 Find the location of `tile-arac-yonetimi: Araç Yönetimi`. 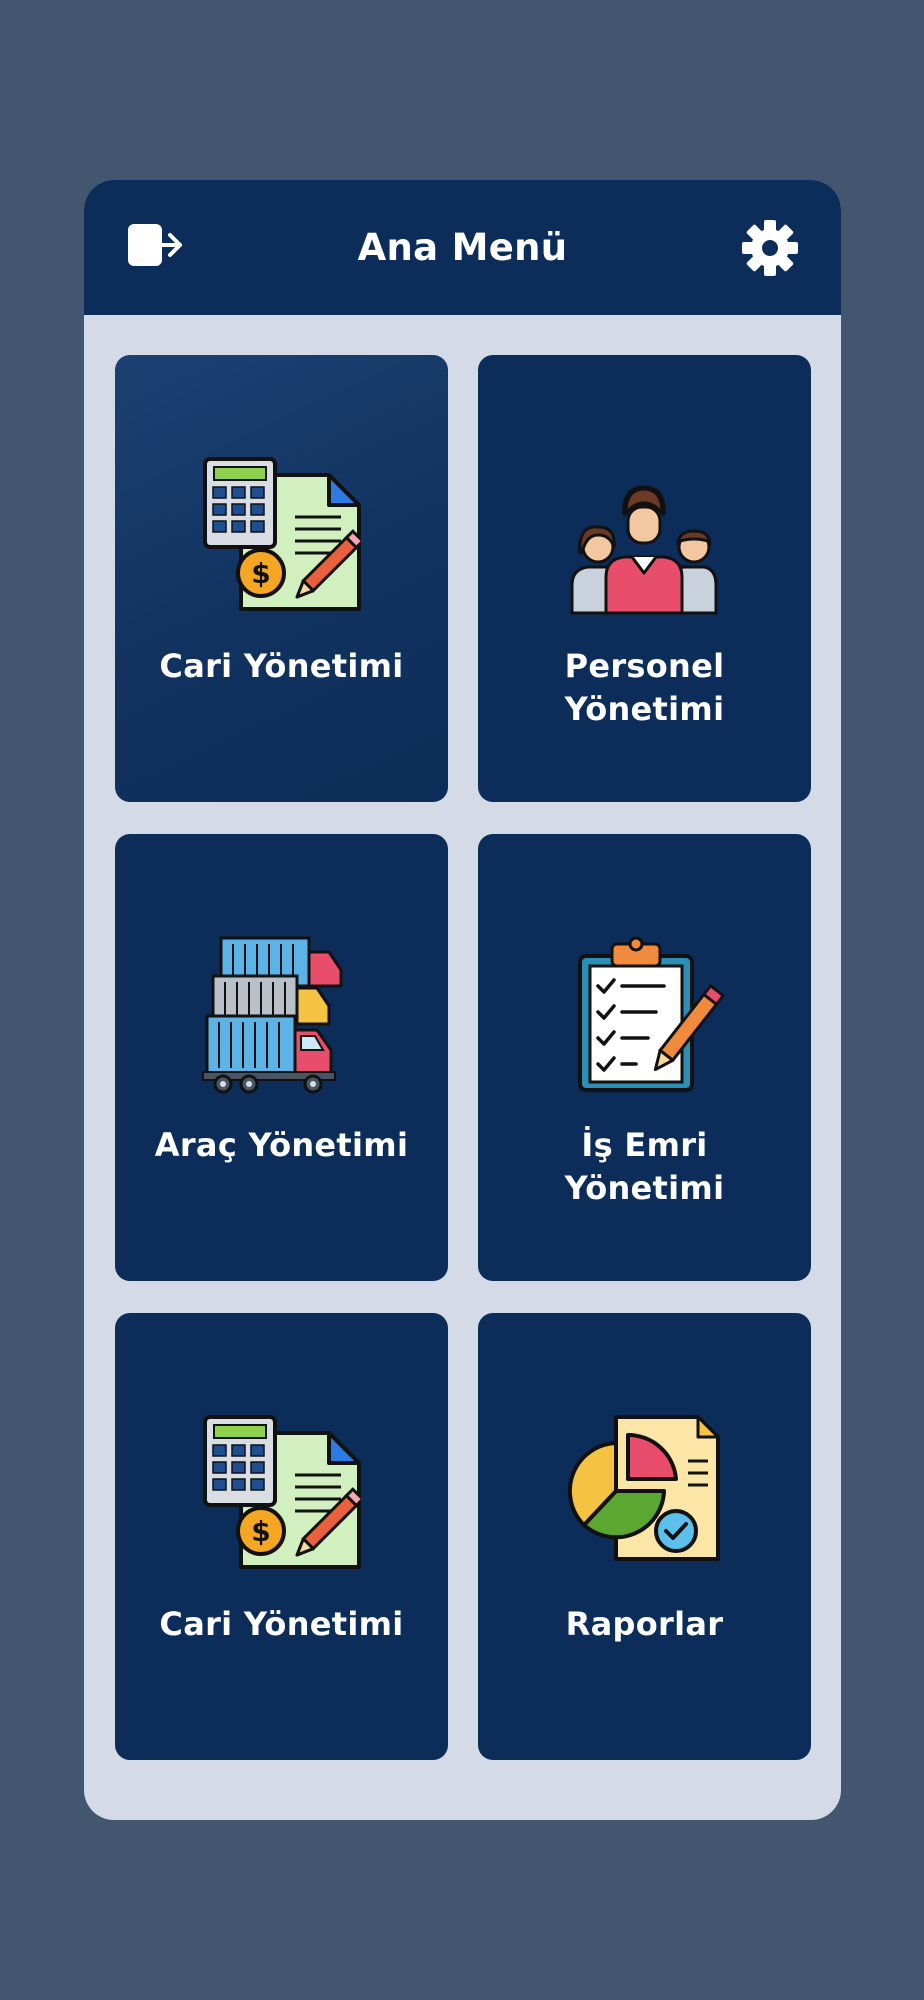

tile-arac-yonetimi: Araç Yönetimi is located at coordinates (281, 1057).